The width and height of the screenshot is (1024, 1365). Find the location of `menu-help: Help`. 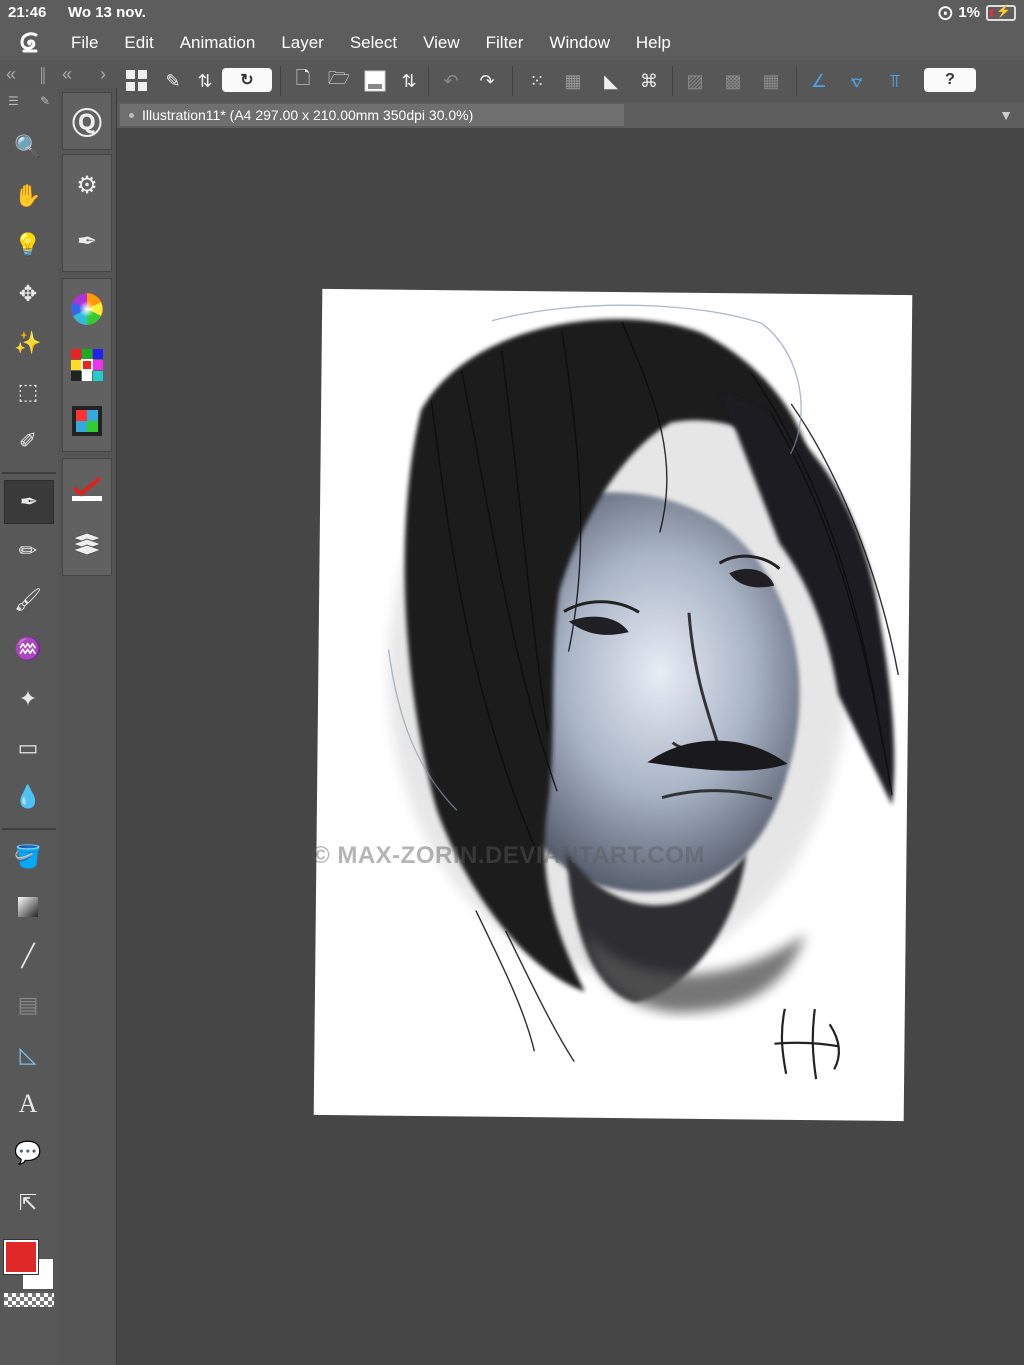

menu-help: Help is located at coordinates (653, 43).